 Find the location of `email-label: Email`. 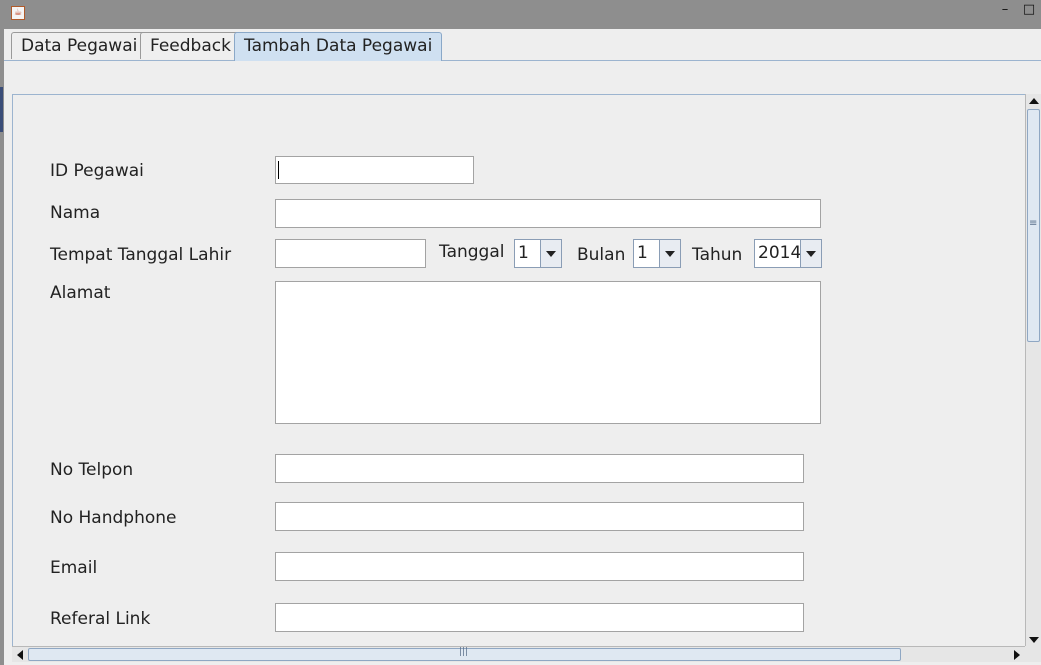

email-label: Email is located at coordinates (74, 568).